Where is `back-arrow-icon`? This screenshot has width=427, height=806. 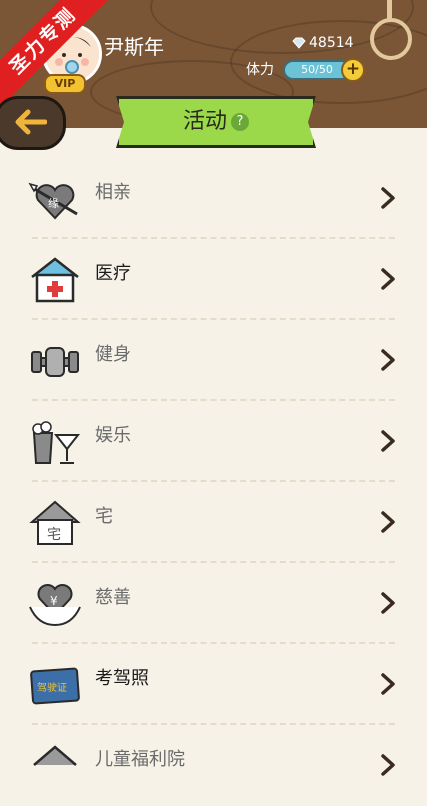 back-arrow-icon is located at coordinates (31, 122).